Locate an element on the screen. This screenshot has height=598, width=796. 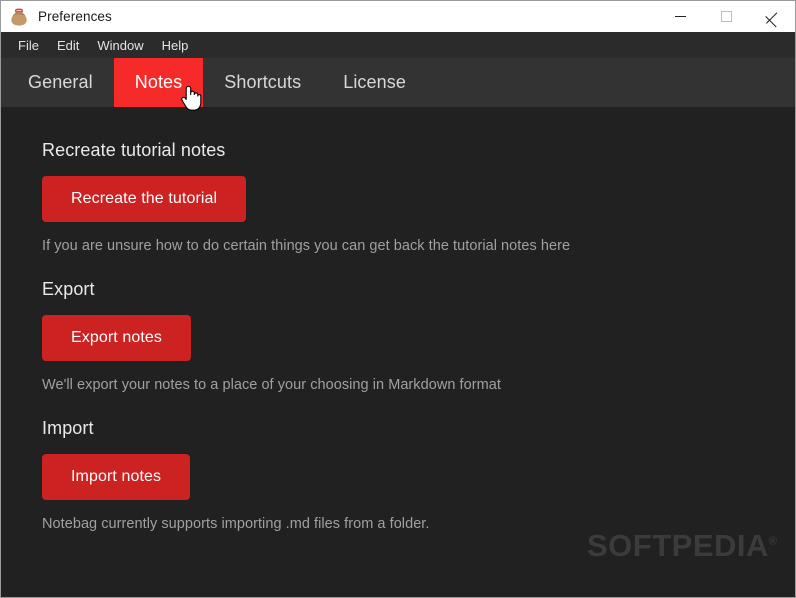
export-notes-button: Export notes is located at coordinates (117, 337).